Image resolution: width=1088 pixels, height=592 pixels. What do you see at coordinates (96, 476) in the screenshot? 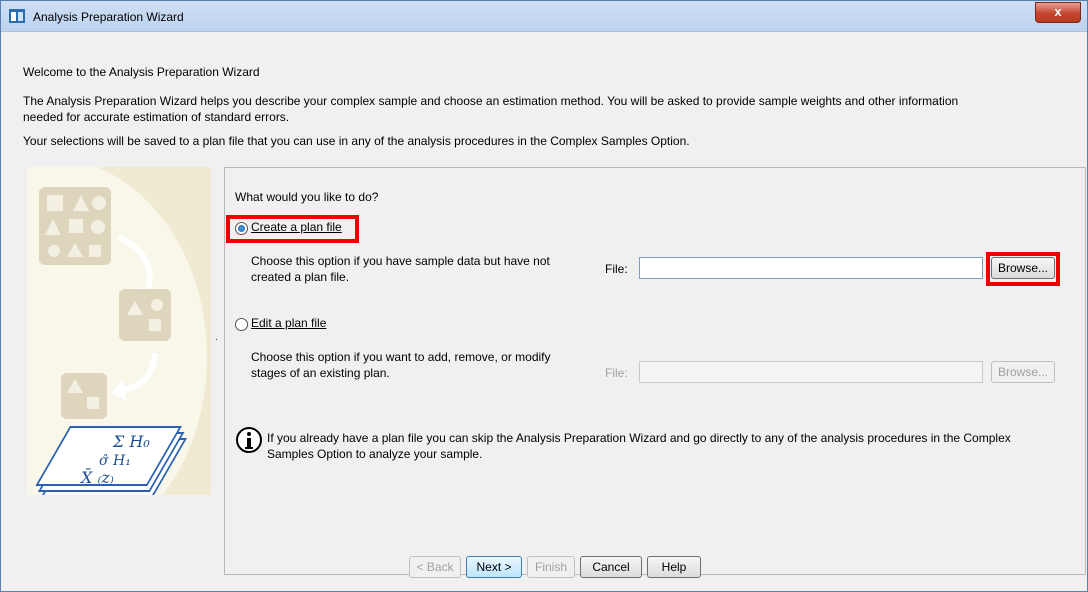
I see `svg-text: X̄ ₍z₎` at bounding box center [96, 476].